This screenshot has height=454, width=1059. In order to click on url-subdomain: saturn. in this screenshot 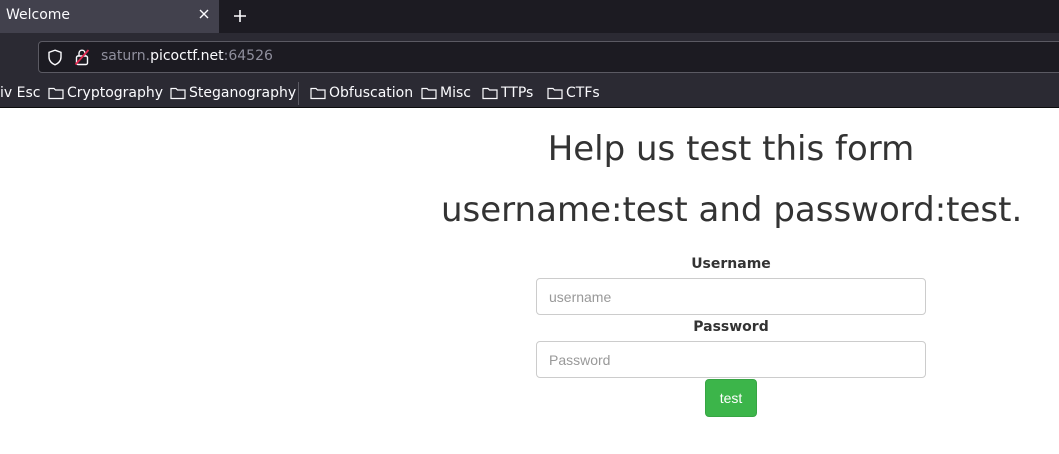, I will do `click(126, 56)`.